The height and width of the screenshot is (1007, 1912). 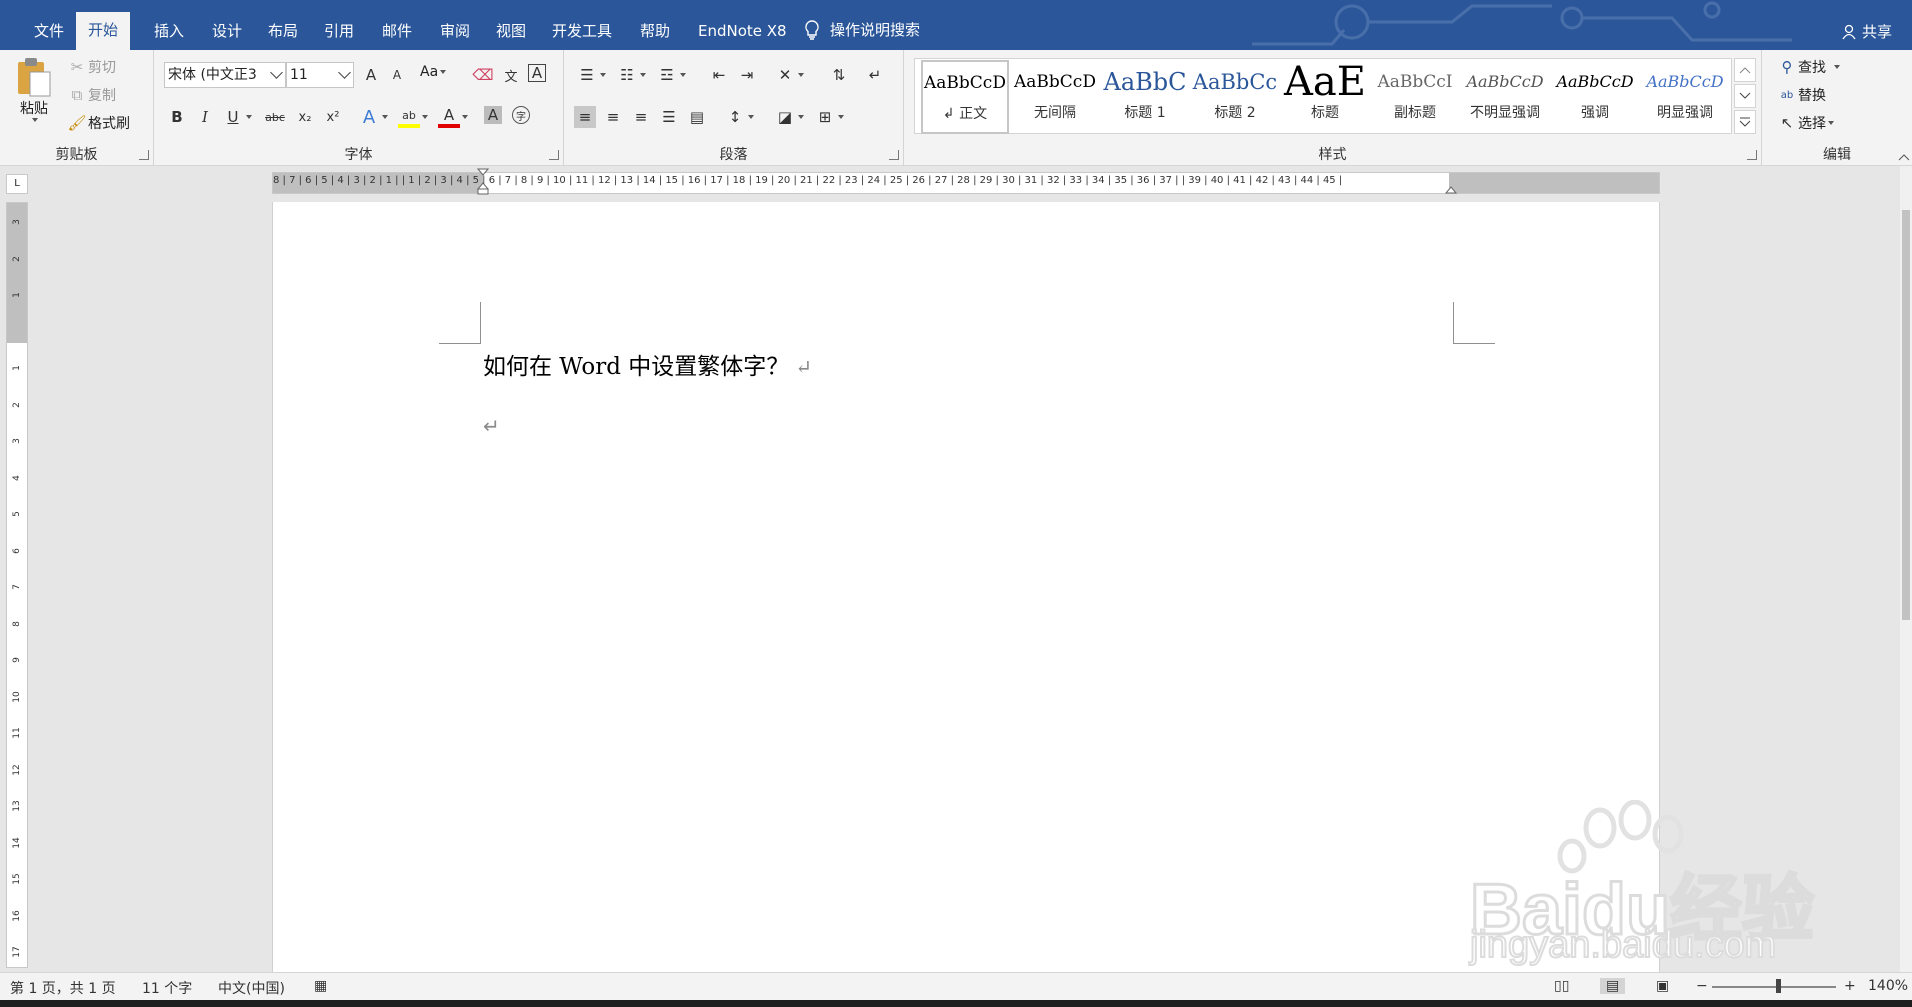 I want to click on zoom-level: 140%, so click(x=1888, y=986).